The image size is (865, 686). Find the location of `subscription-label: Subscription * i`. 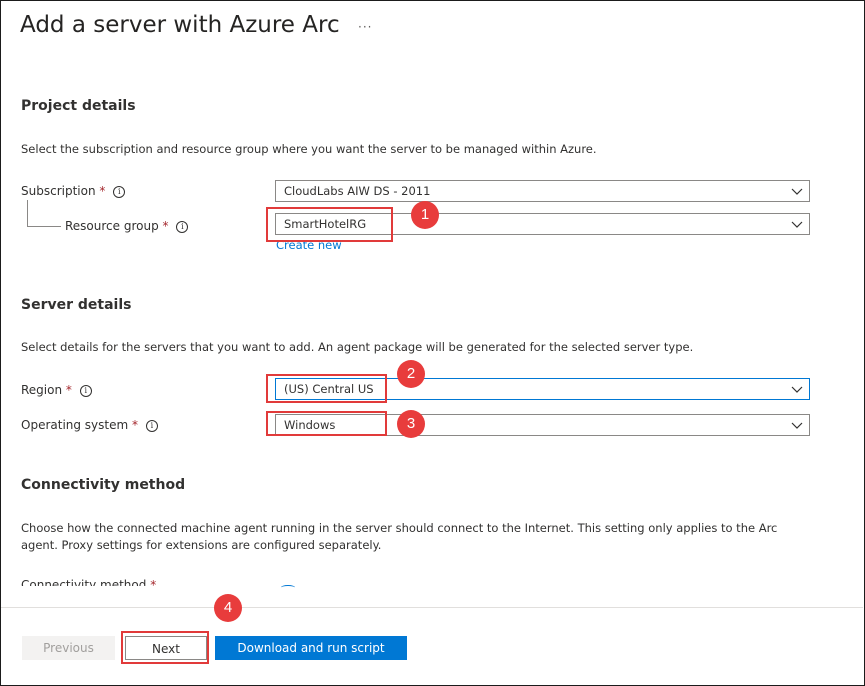

subscription-label: Subscription * i is located at coordinates (73, 191).